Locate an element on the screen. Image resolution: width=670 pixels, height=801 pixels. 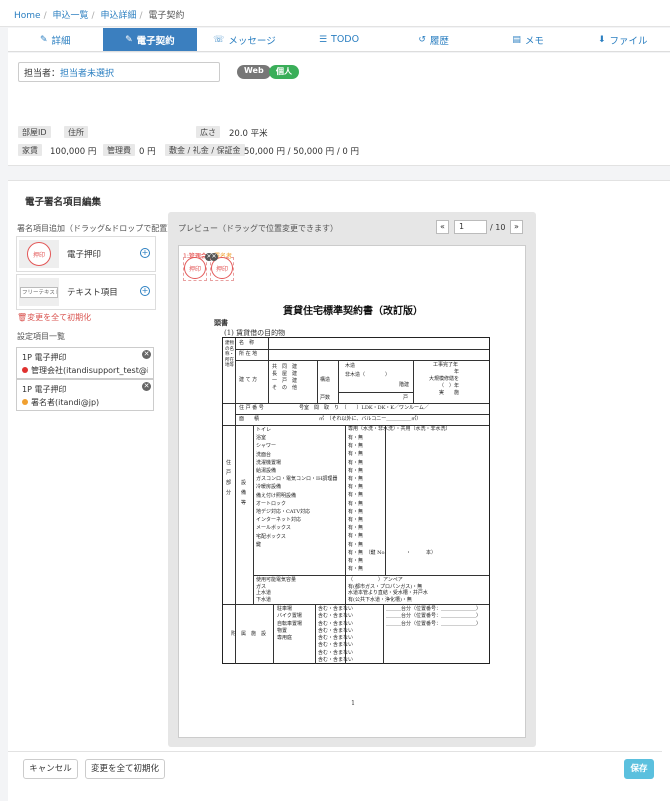
equipment-label: 設 備 等 is located at coordinates (246, 493).